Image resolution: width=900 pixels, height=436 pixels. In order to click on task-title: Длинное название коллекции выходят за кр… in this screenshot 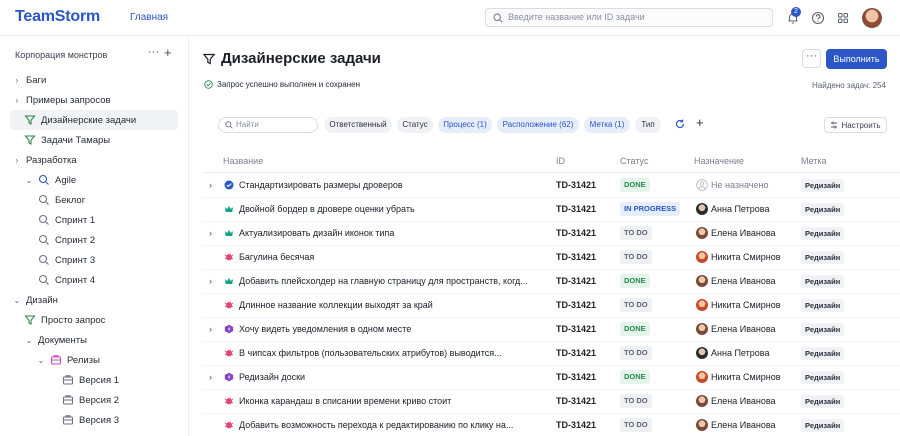, I will do `click(394, 305)`.